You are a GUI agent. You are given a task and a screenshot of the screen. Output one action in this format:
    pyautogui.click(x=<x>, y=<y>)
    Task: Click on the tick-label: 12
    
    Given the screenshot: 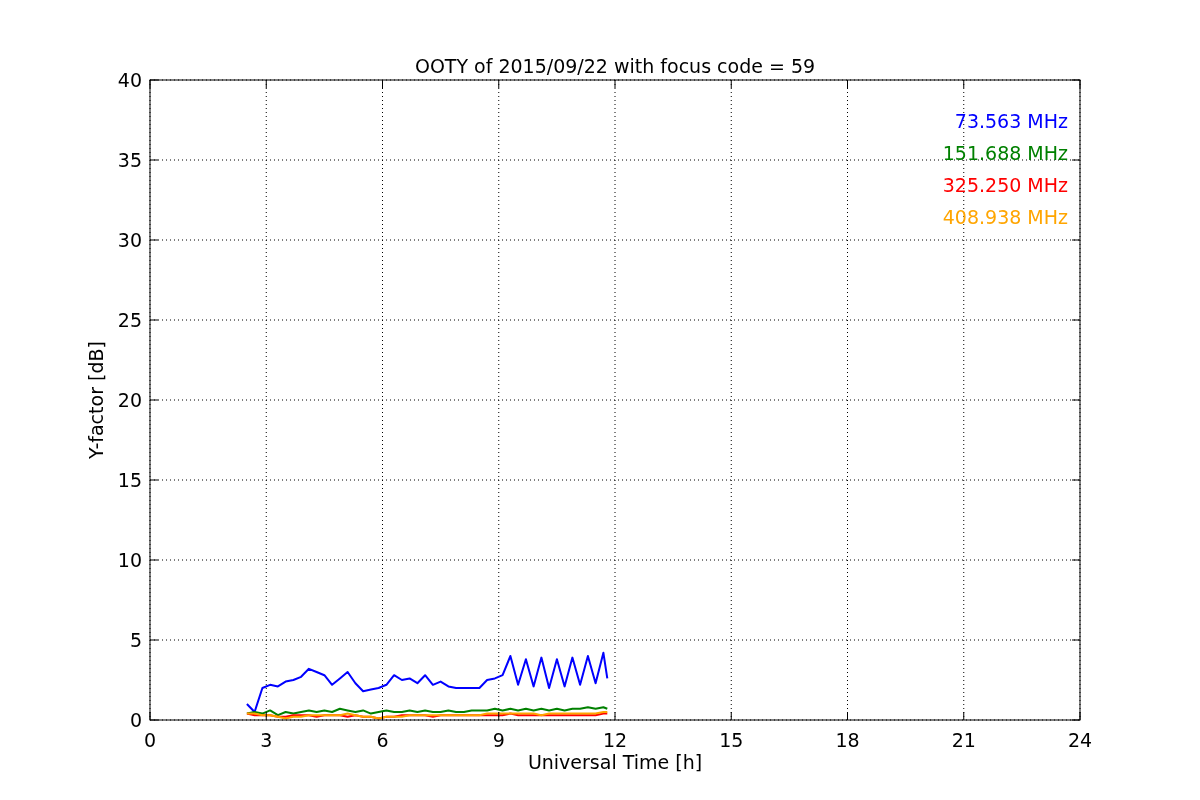 What is the action you would take?
    pyautogui.click(x=615, y=740)
    